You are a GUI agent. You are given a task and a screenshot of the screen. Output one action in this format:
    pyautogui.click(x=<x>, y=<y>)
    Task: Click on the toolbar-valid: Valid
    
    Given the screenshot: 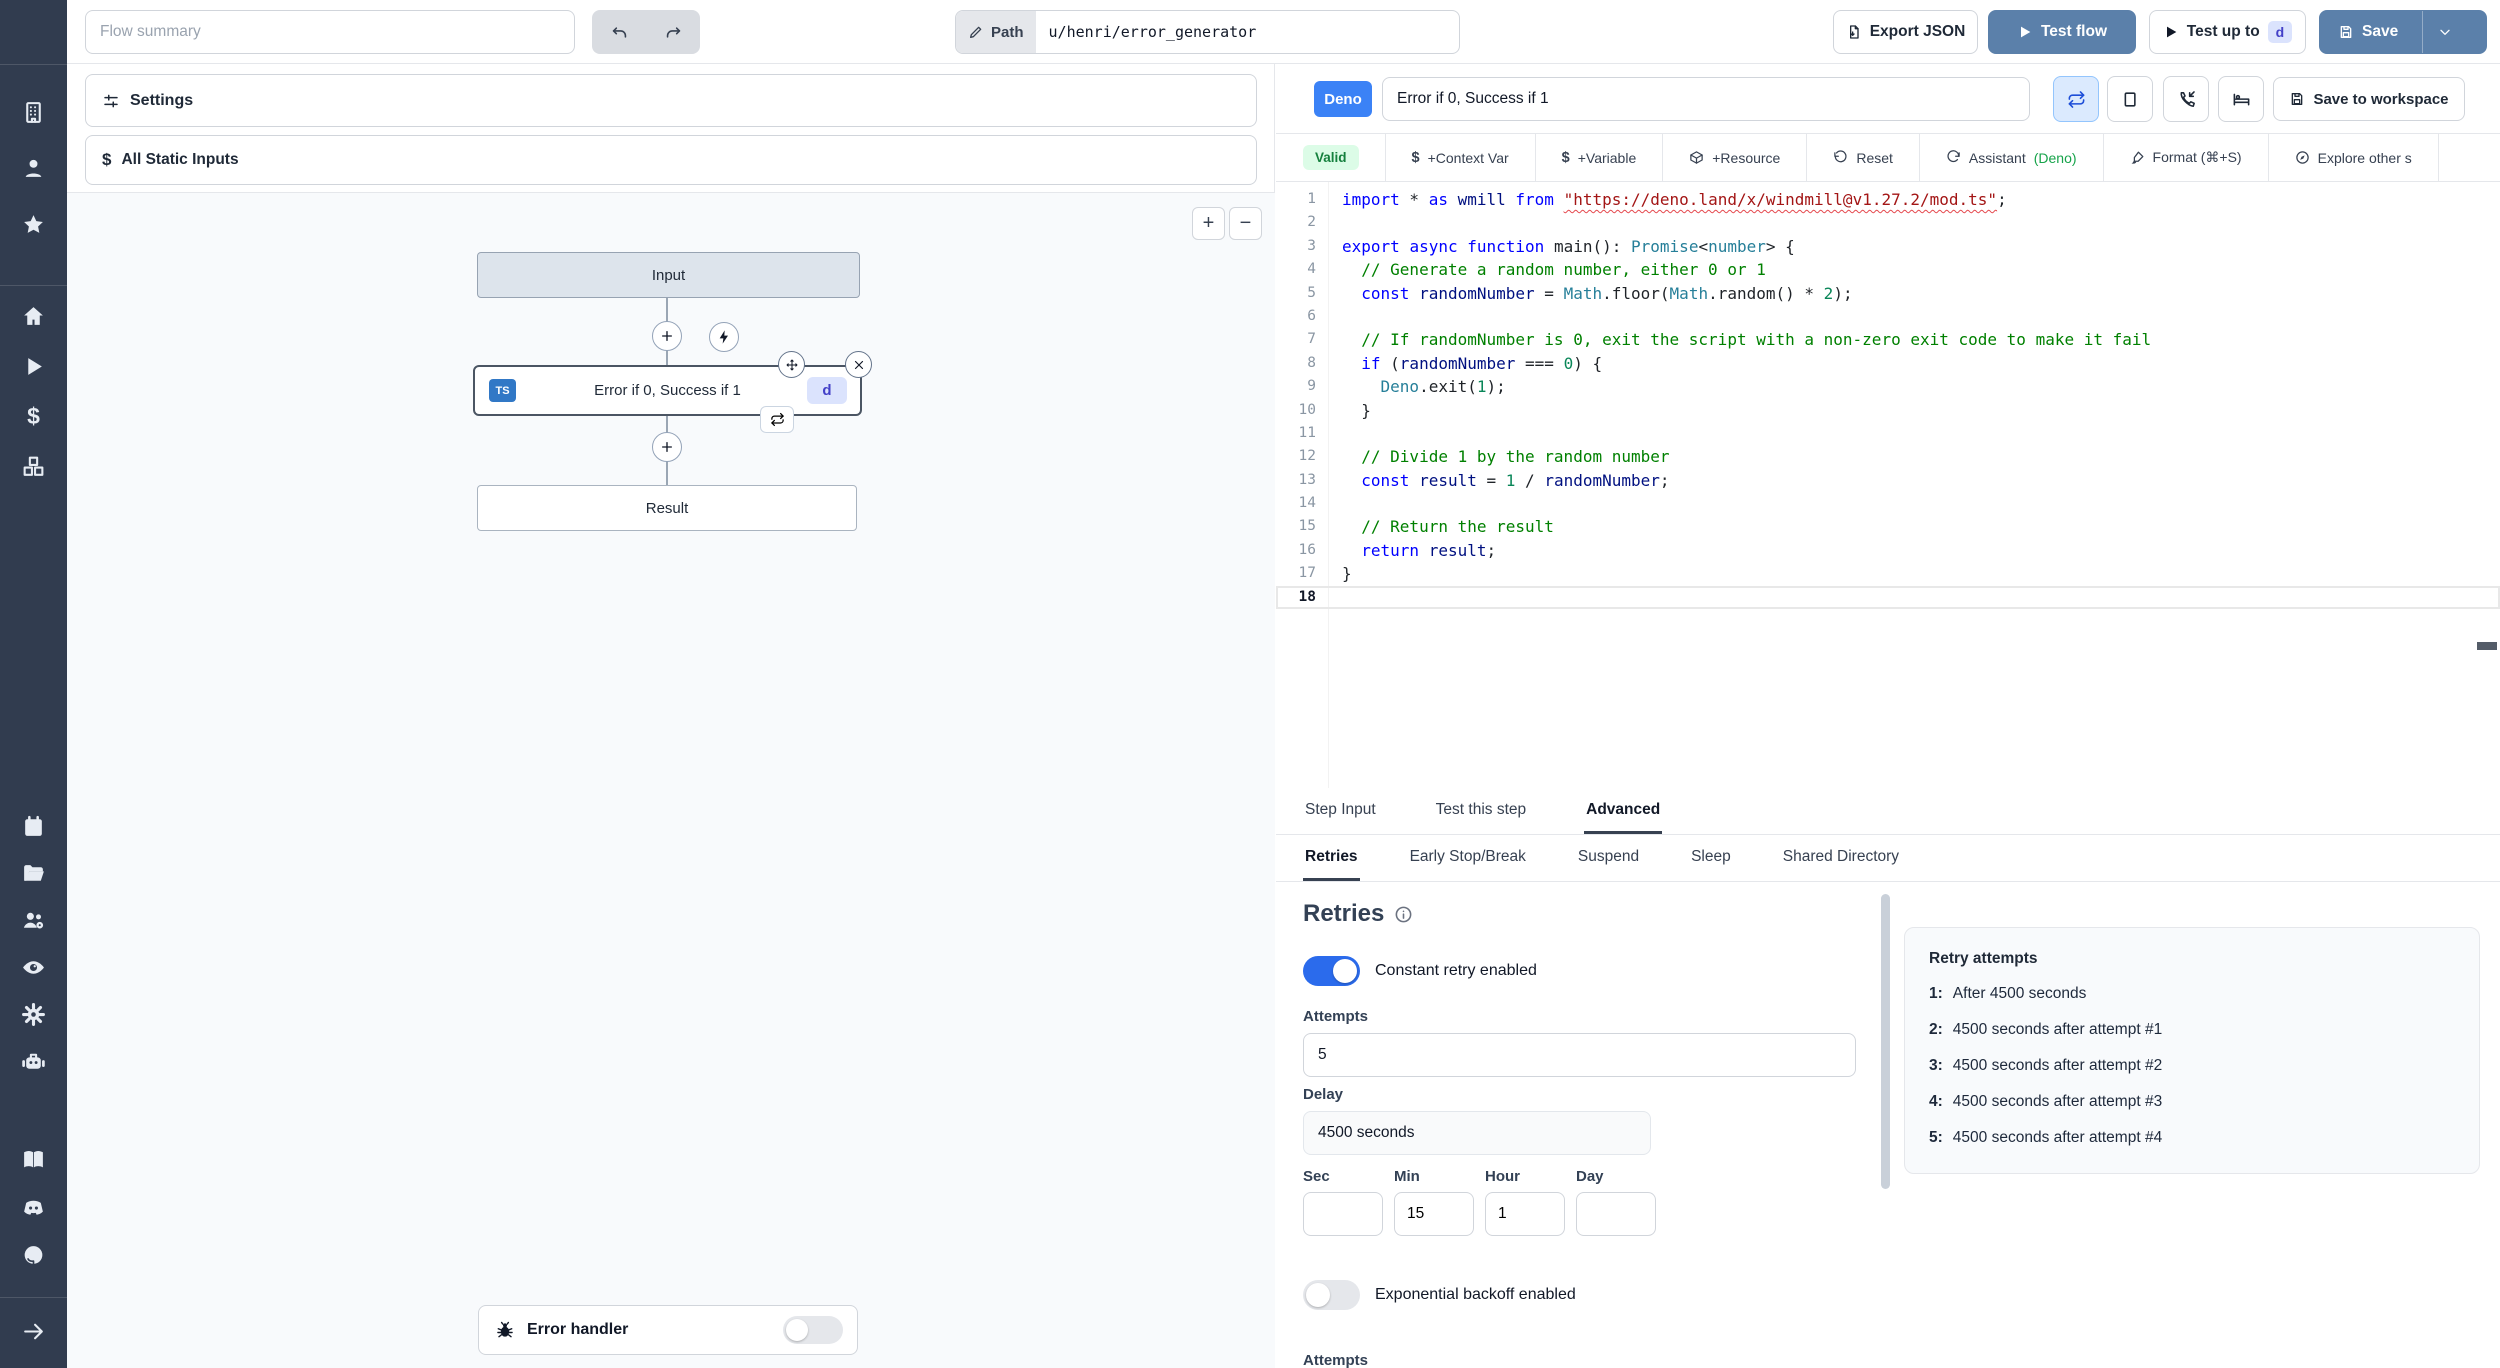 What is the action you would take?
    pyautogui.click(x=1331, y=157)
    